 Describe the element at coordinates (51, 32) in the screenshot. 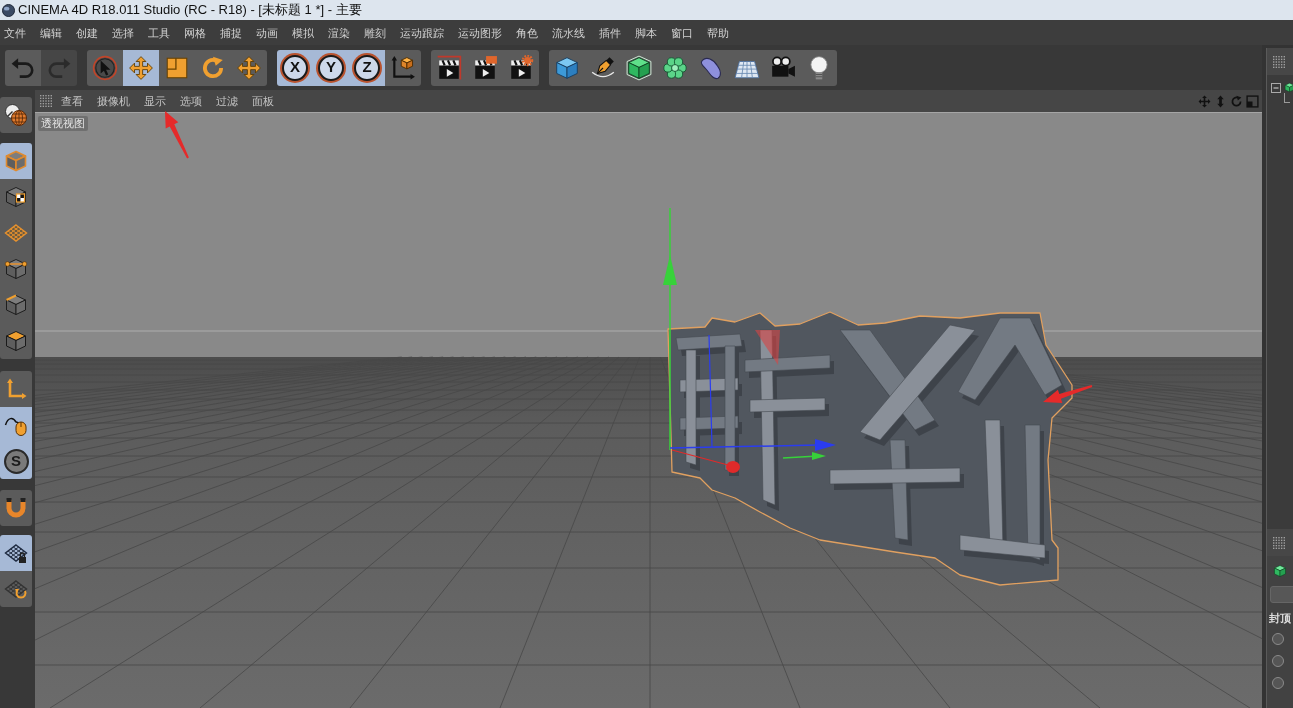

I see `menu-item: 编辑` at that location.